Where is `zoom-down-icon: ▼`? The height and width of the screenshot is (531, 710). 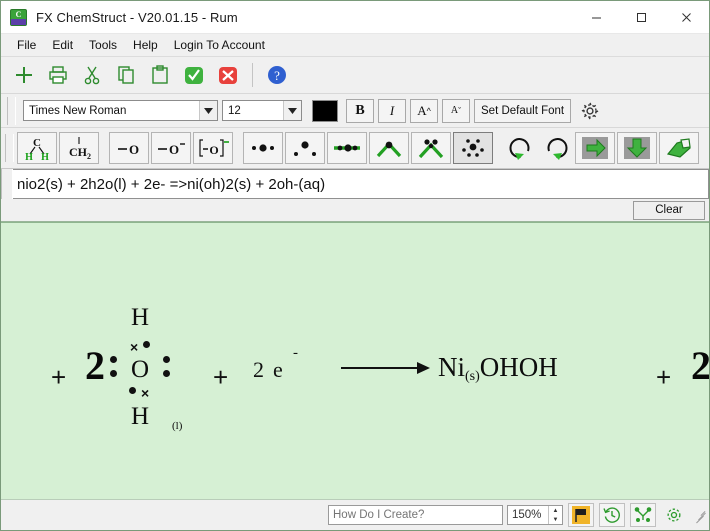
zoom-down-icon: ▼ is located at coordinates (555, 519).